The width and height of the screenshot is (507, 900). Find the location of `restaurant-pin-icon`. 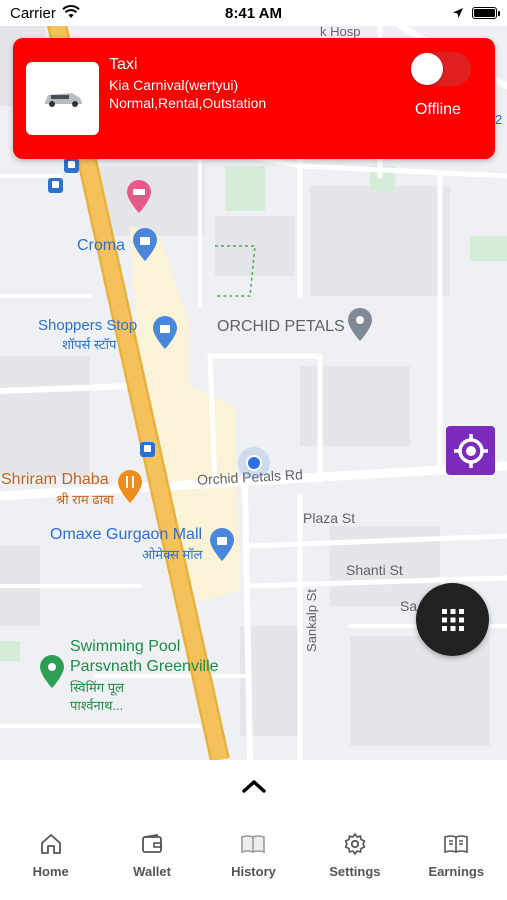

restaurant-pin-icon is located at coordinates (130, 489).